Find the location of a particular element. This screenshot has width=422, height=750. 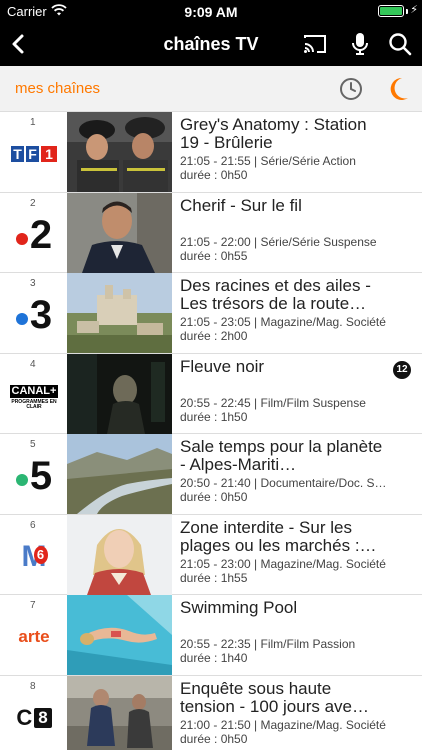

cast-icon is located at coordinates (315, 44).